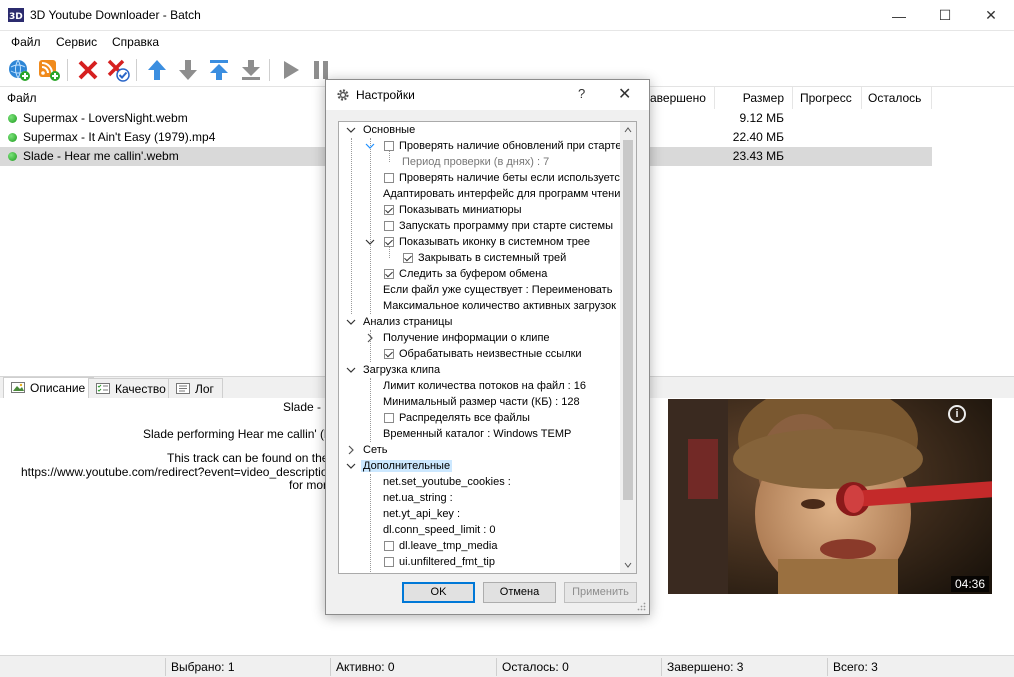  What do you see at coordinates (507, 41) in the screenshot?
I see `menu-bar: Файл Сервис Справка` at bounding box center [507, 41].